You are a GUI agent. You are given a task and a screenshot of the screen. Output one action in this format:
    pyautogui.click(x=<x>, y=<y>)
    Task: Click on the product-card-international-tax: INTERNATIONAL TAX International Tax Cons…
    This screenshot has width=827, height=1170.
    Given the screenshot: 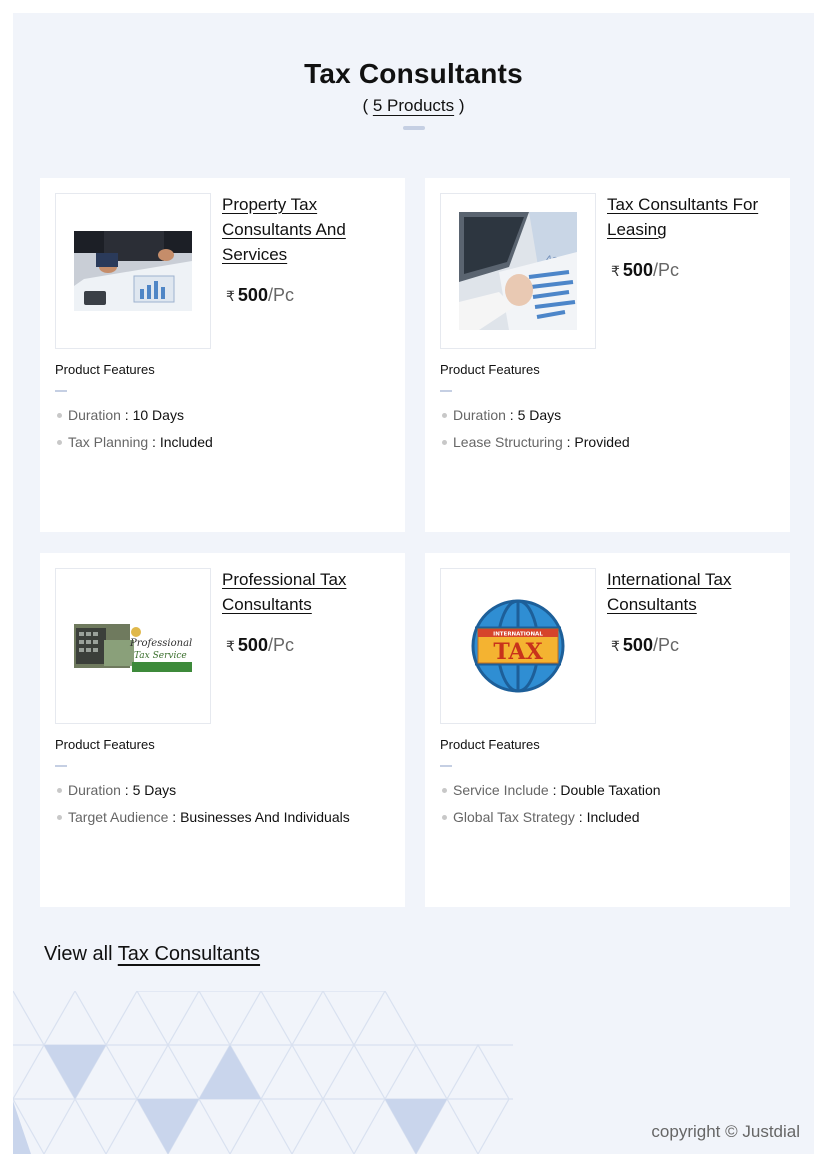 What is the action you would take?
    pyautogui.click(x=607, y=730)
    